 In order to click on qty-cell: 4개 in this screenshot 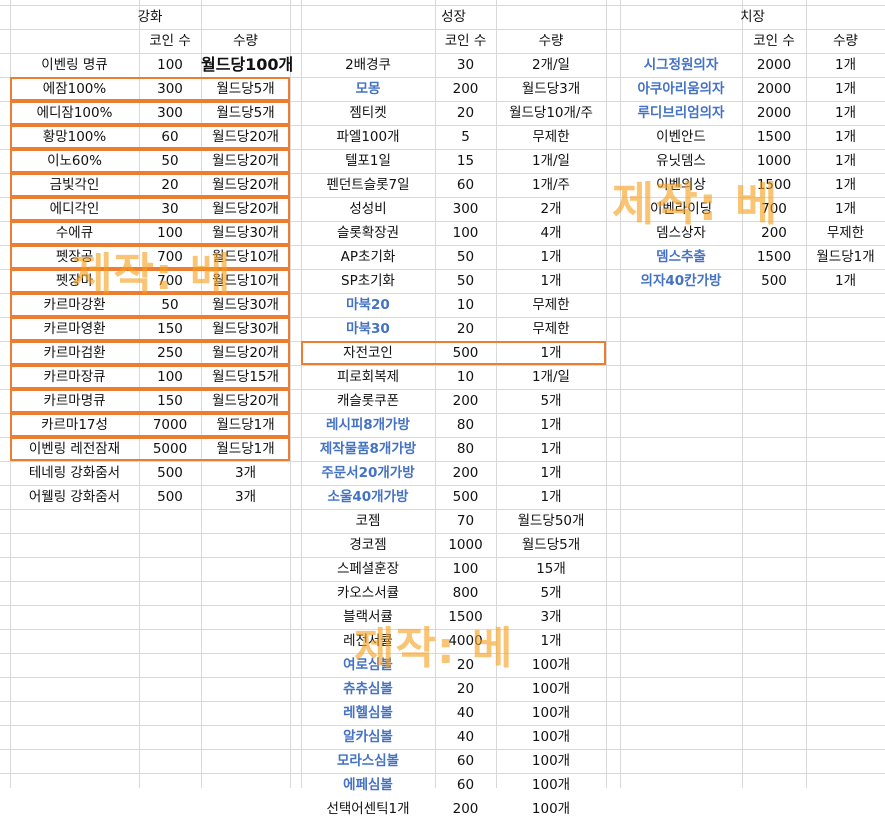, I will do `click(551, 233)`.